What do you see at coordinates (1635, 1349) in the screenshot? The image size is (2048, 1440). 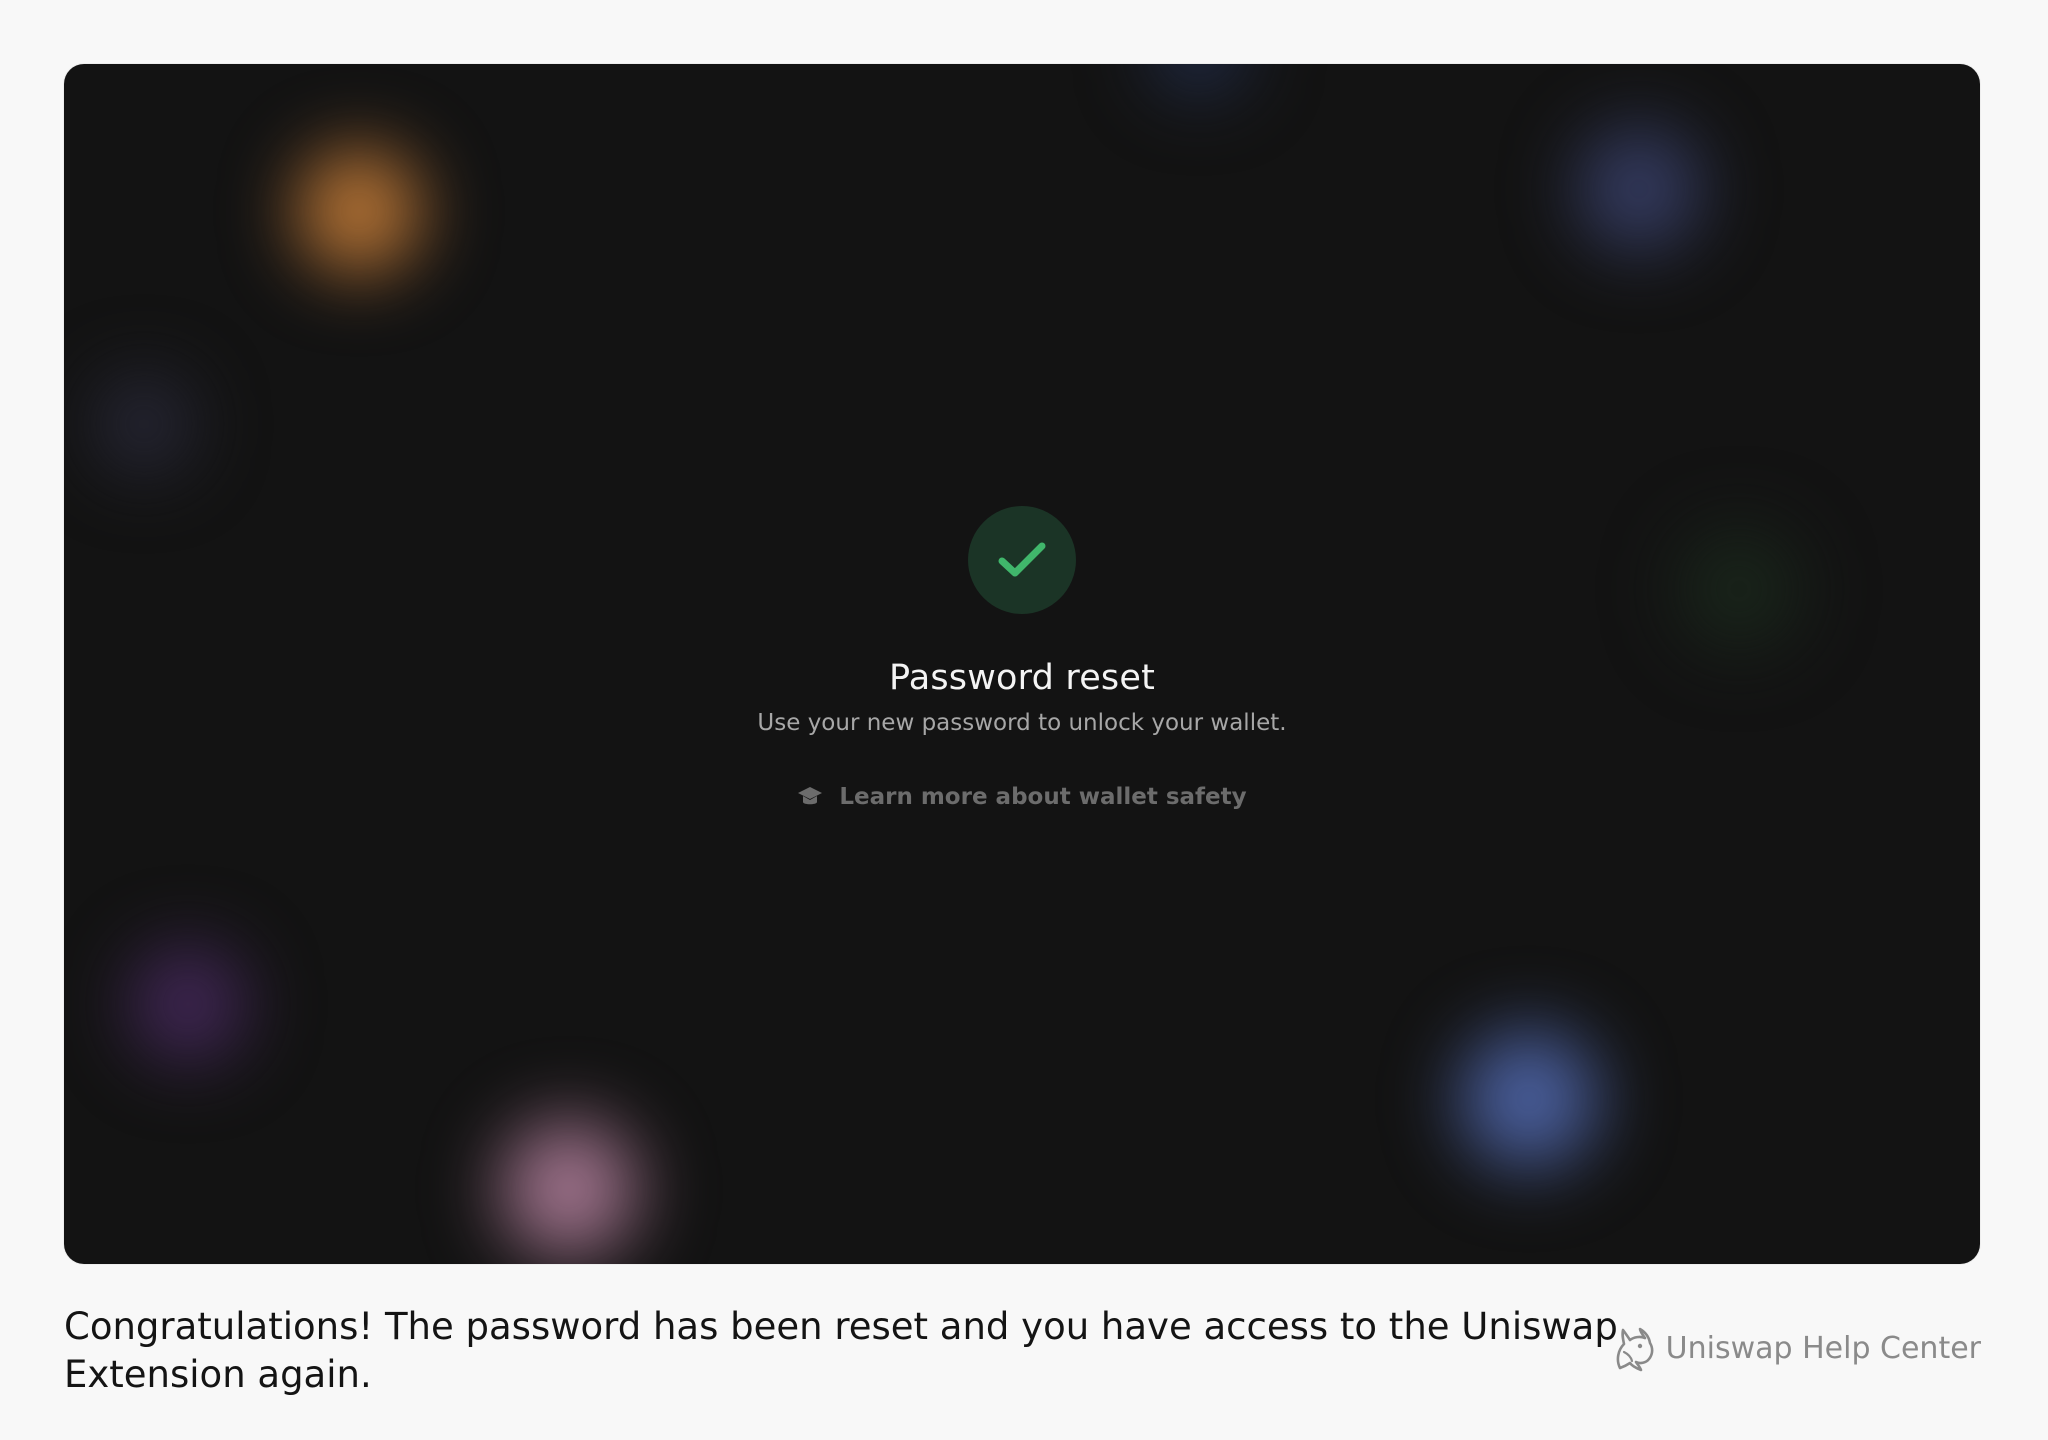 I see `uniswap-unicorn-icon` at bounding box center [1635, 1349].